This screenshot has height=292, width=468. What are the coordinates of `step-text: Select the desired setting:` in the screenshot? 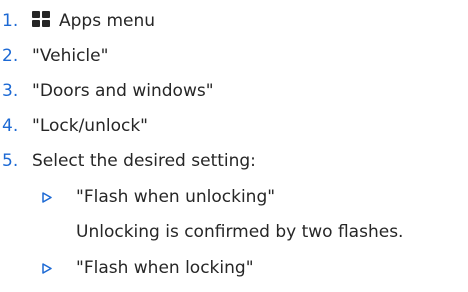 It's located at (144, 161).